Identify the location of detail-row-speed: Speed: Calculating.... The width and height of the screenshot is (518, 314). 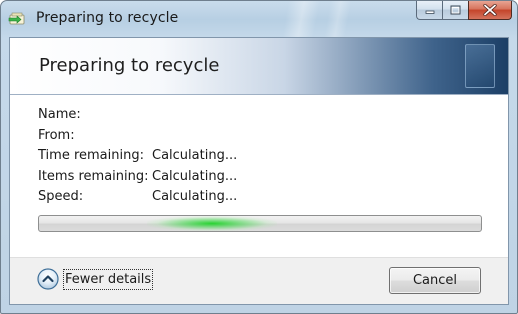
(137, 197).